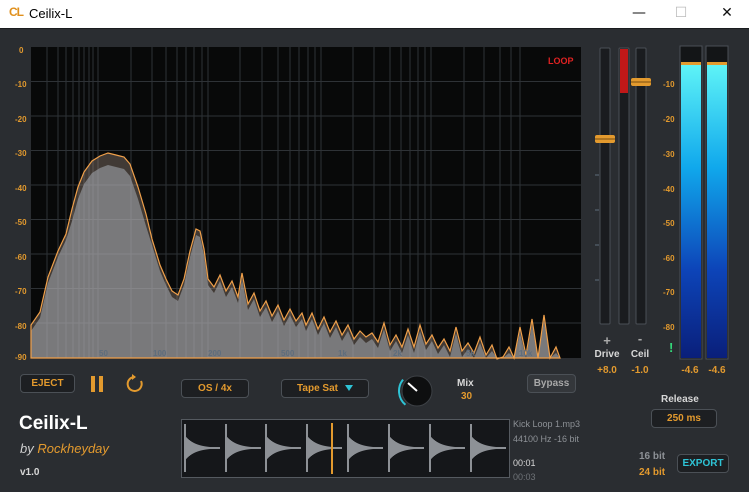  Describe the element at coordinates (669, 189) in the screenshot. I see `meter-scale-40: -40` at that location.